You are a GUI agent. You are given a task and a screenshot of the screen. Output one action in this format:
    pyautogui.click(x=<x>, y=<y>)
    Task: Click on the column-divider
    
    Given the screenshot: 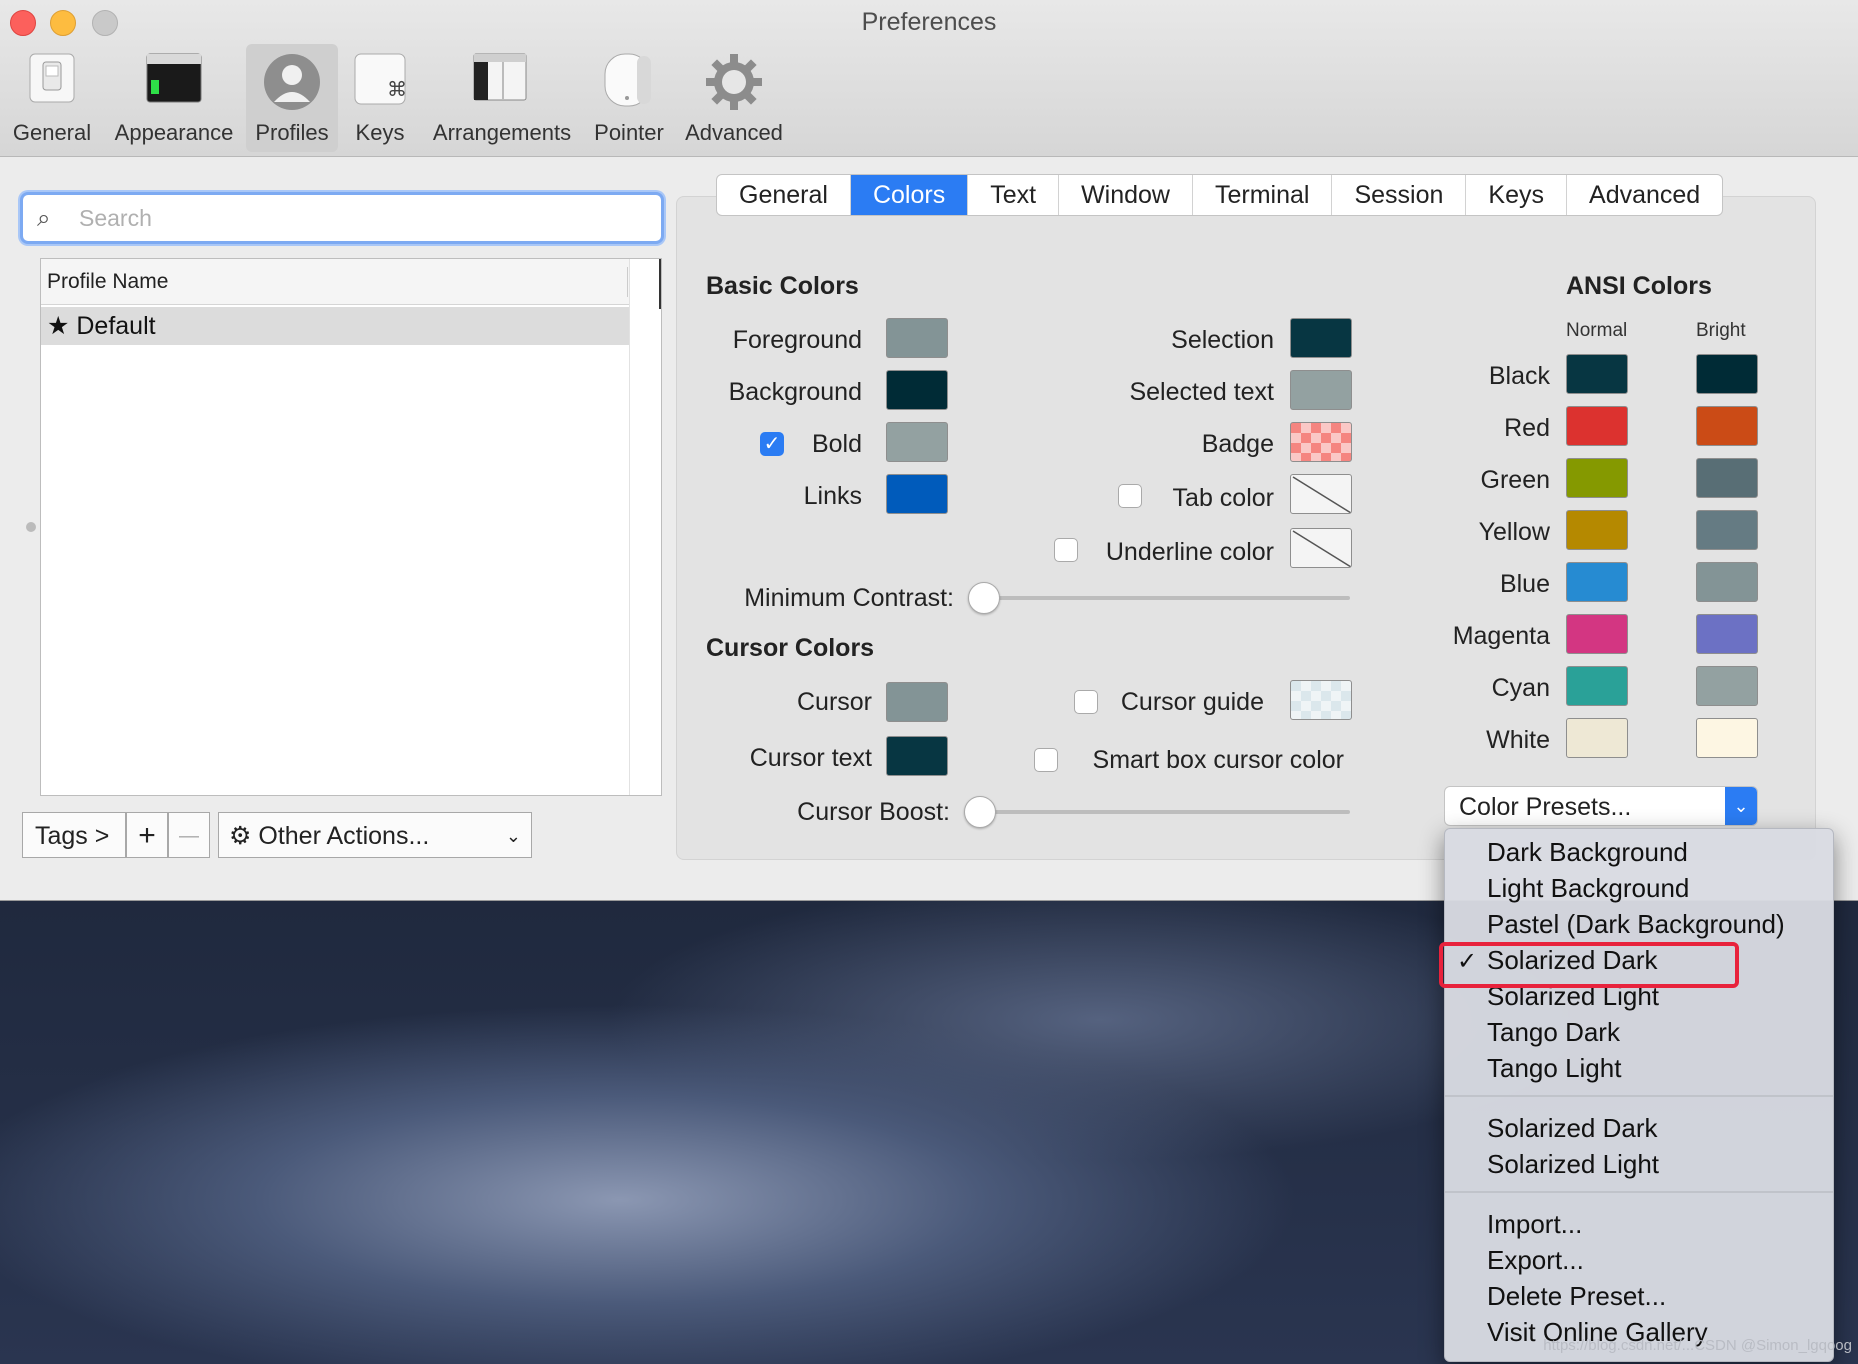 What is the action you would take?
    pyautogui.click(x=627, y=282)
    